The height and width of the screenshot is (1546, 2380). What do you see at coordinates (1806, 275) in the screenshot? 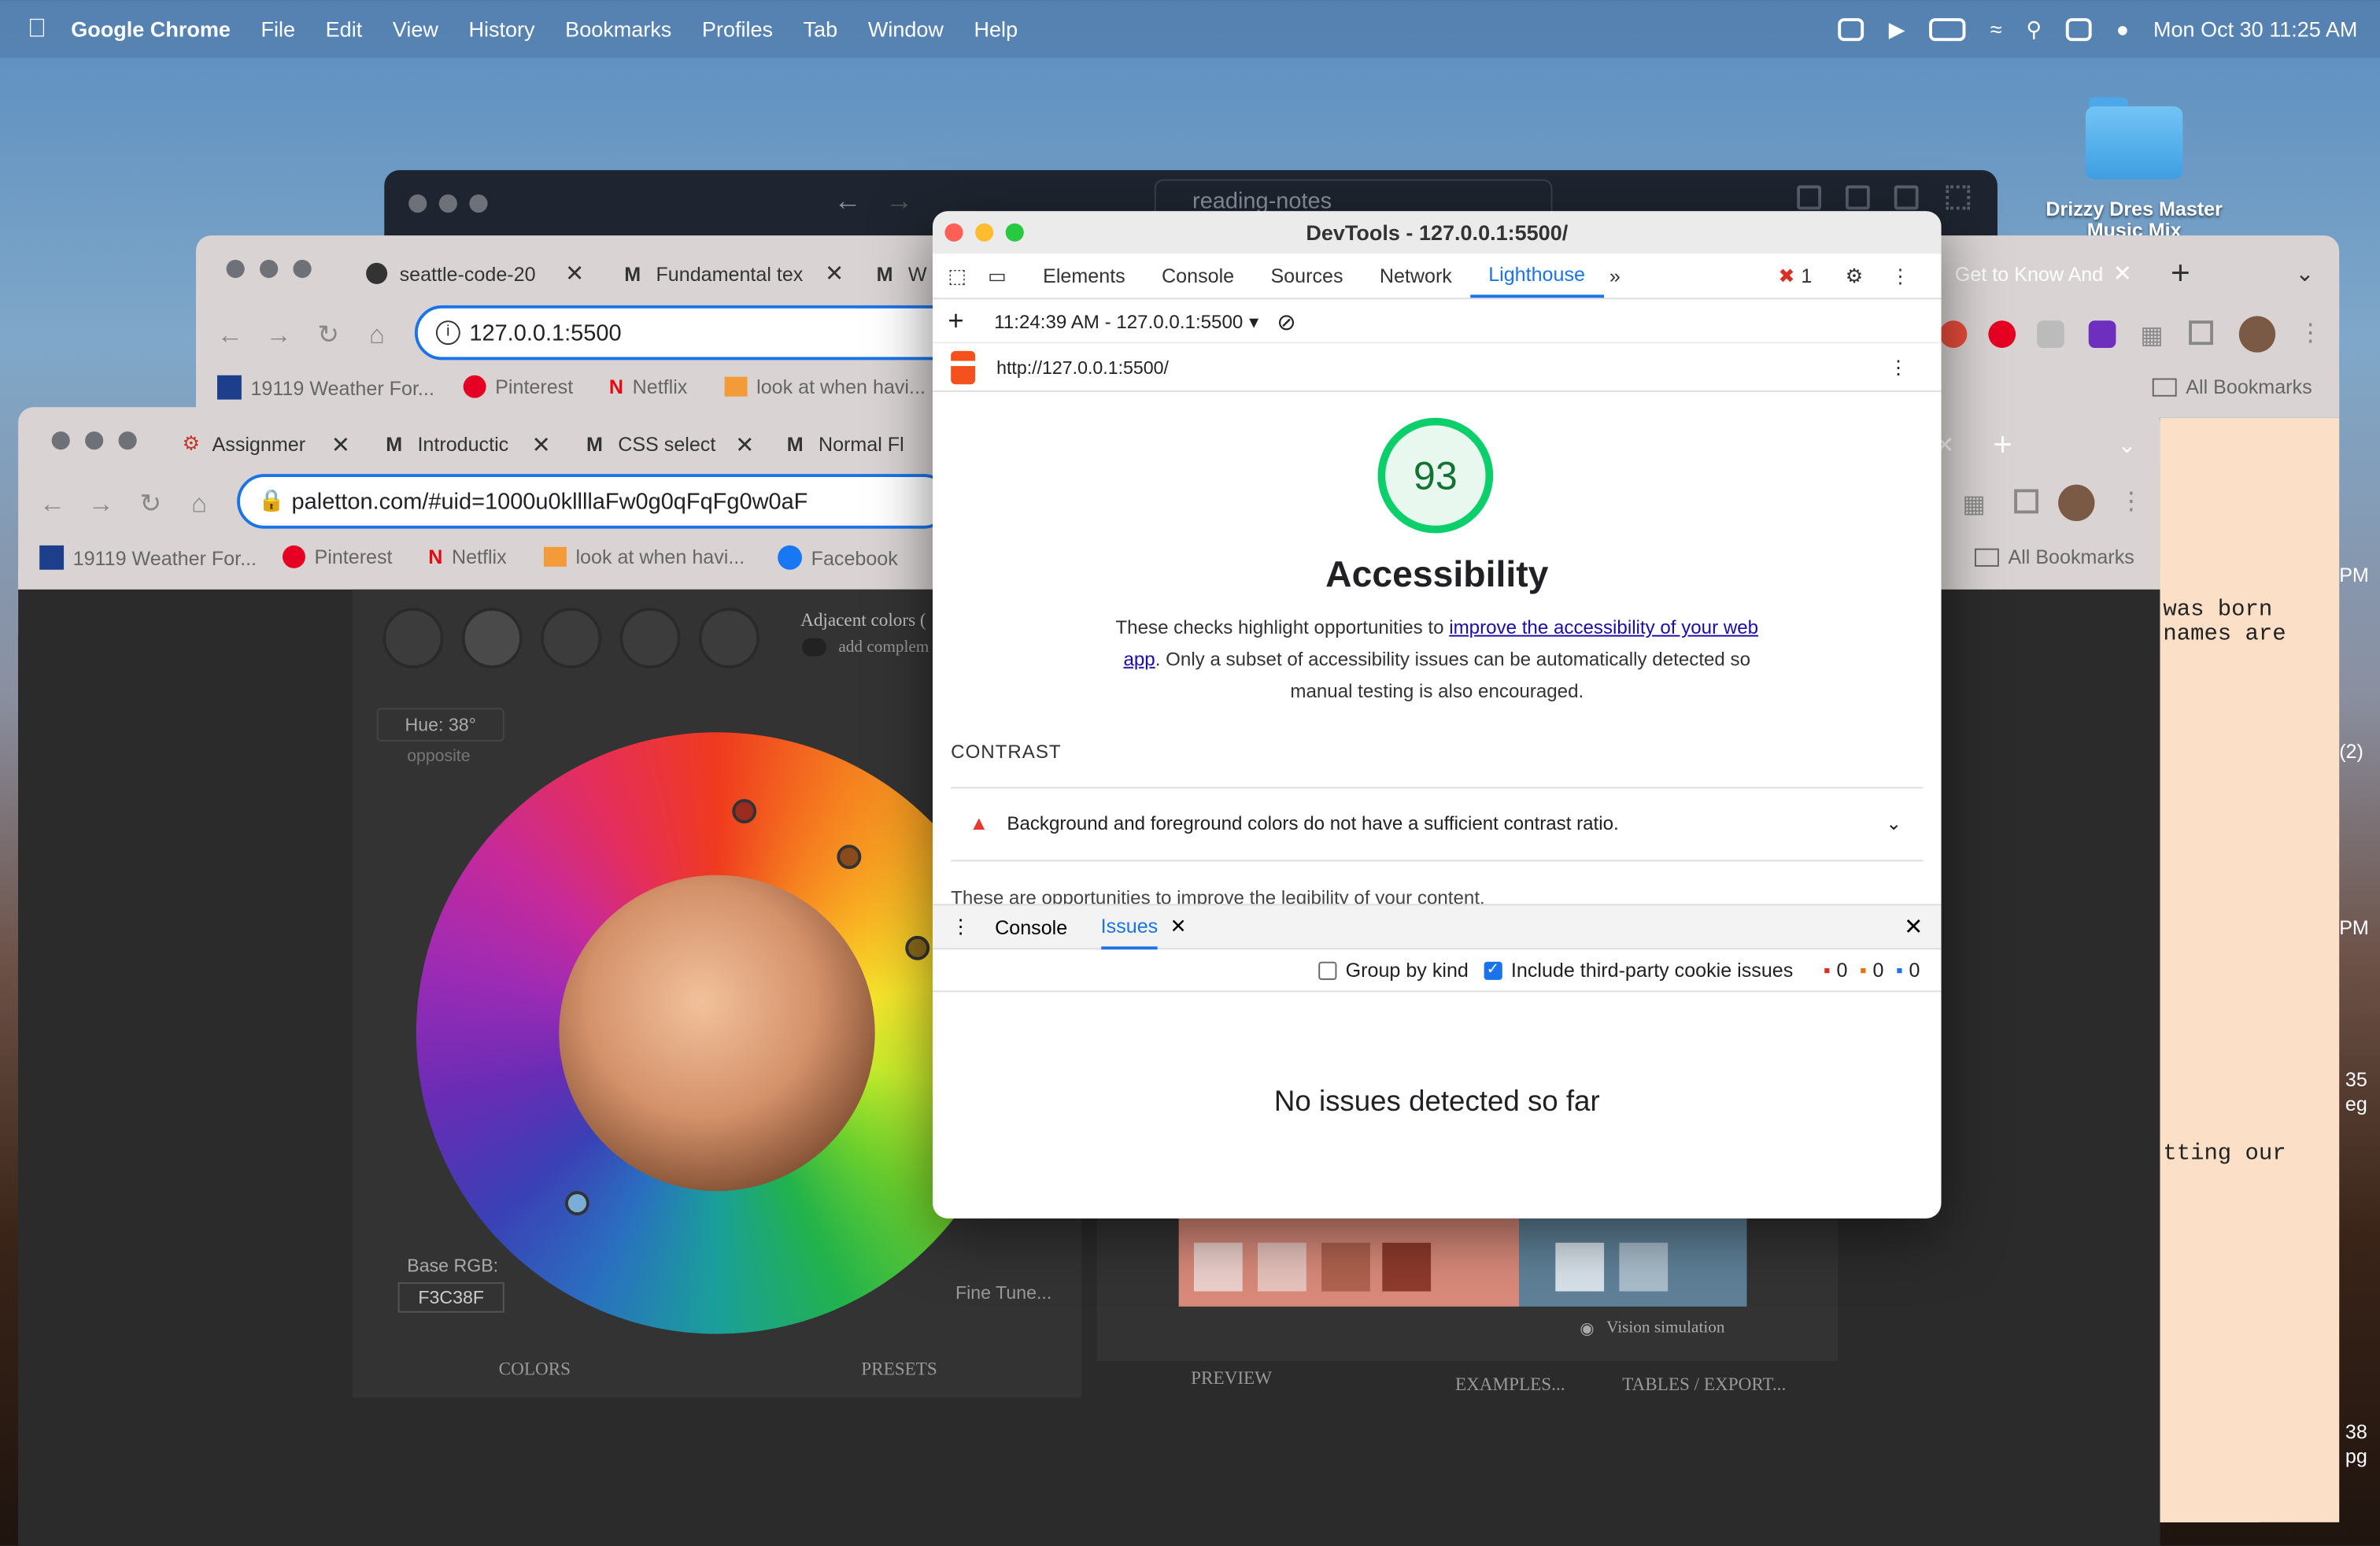
I see `error-count: 1` at bounding box center [1806, 275].